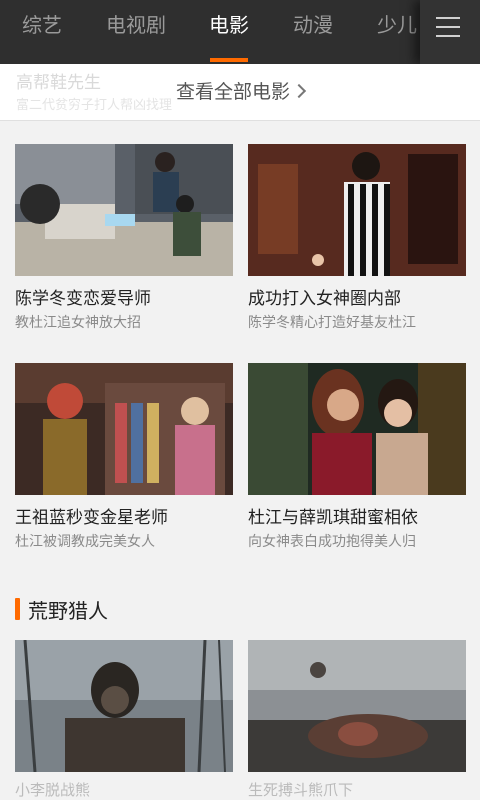  I want to click on video-subtitle: 陈学冬精心打造好基友杜江, so click(332, 323).